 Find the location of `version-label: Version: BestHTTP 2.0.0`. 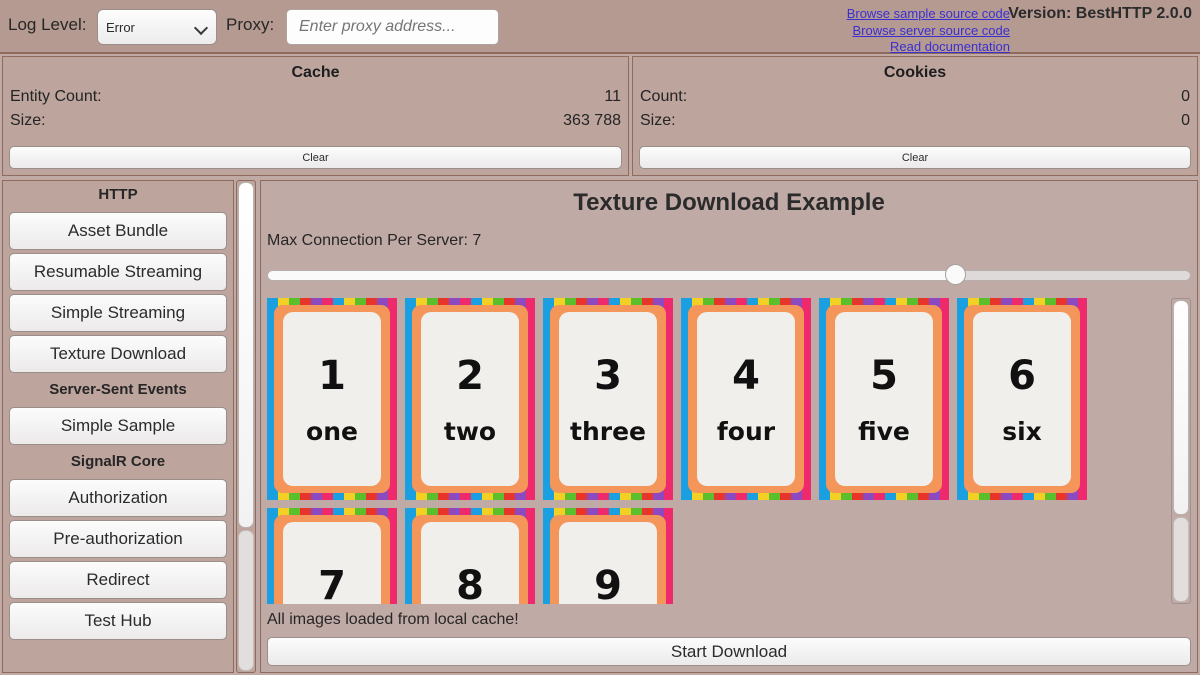

version-label: Version: BestHTTP 2.0.0 is located at coordinates (1100, 13).